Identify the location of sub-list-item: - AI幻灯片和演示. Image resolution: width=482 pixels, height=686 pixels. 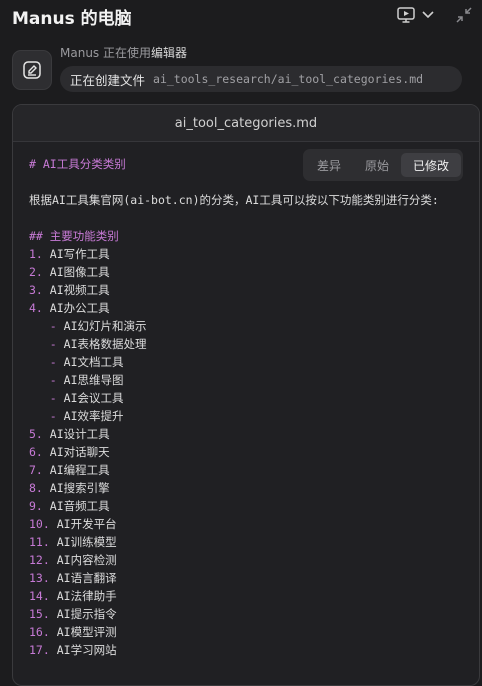
(98, 326).